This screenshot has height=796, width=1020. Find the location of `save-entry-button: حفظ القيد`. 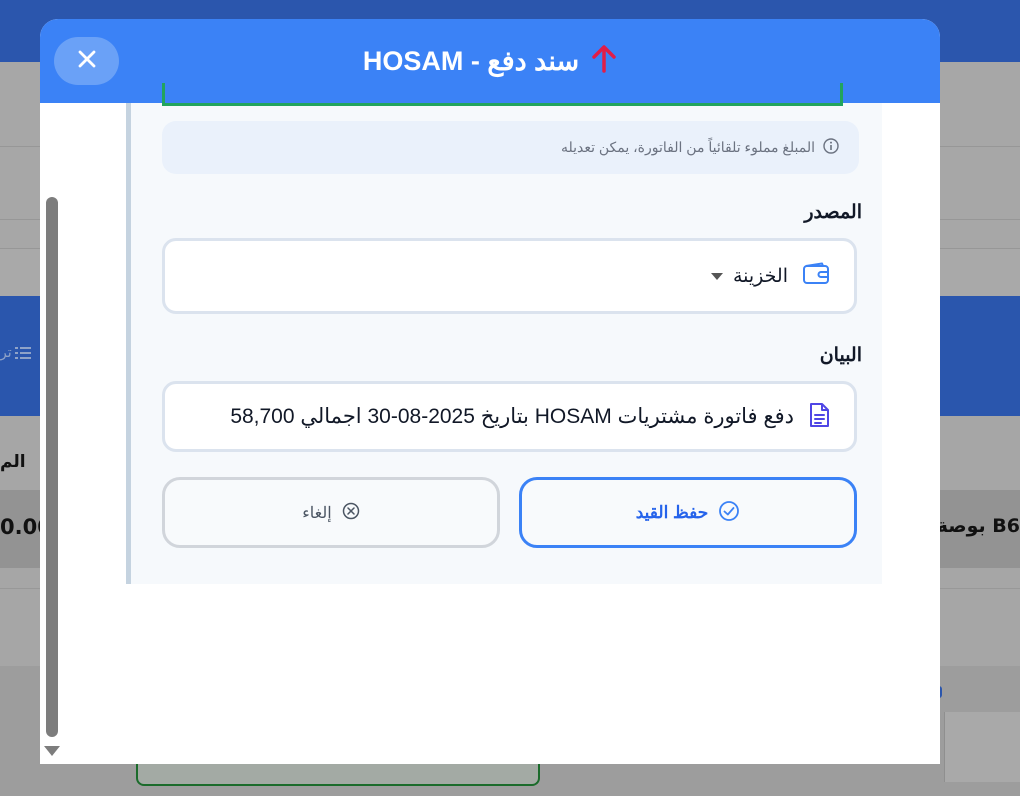

save-entry-button: حفظ القيد is located at coordinates (688, 512).